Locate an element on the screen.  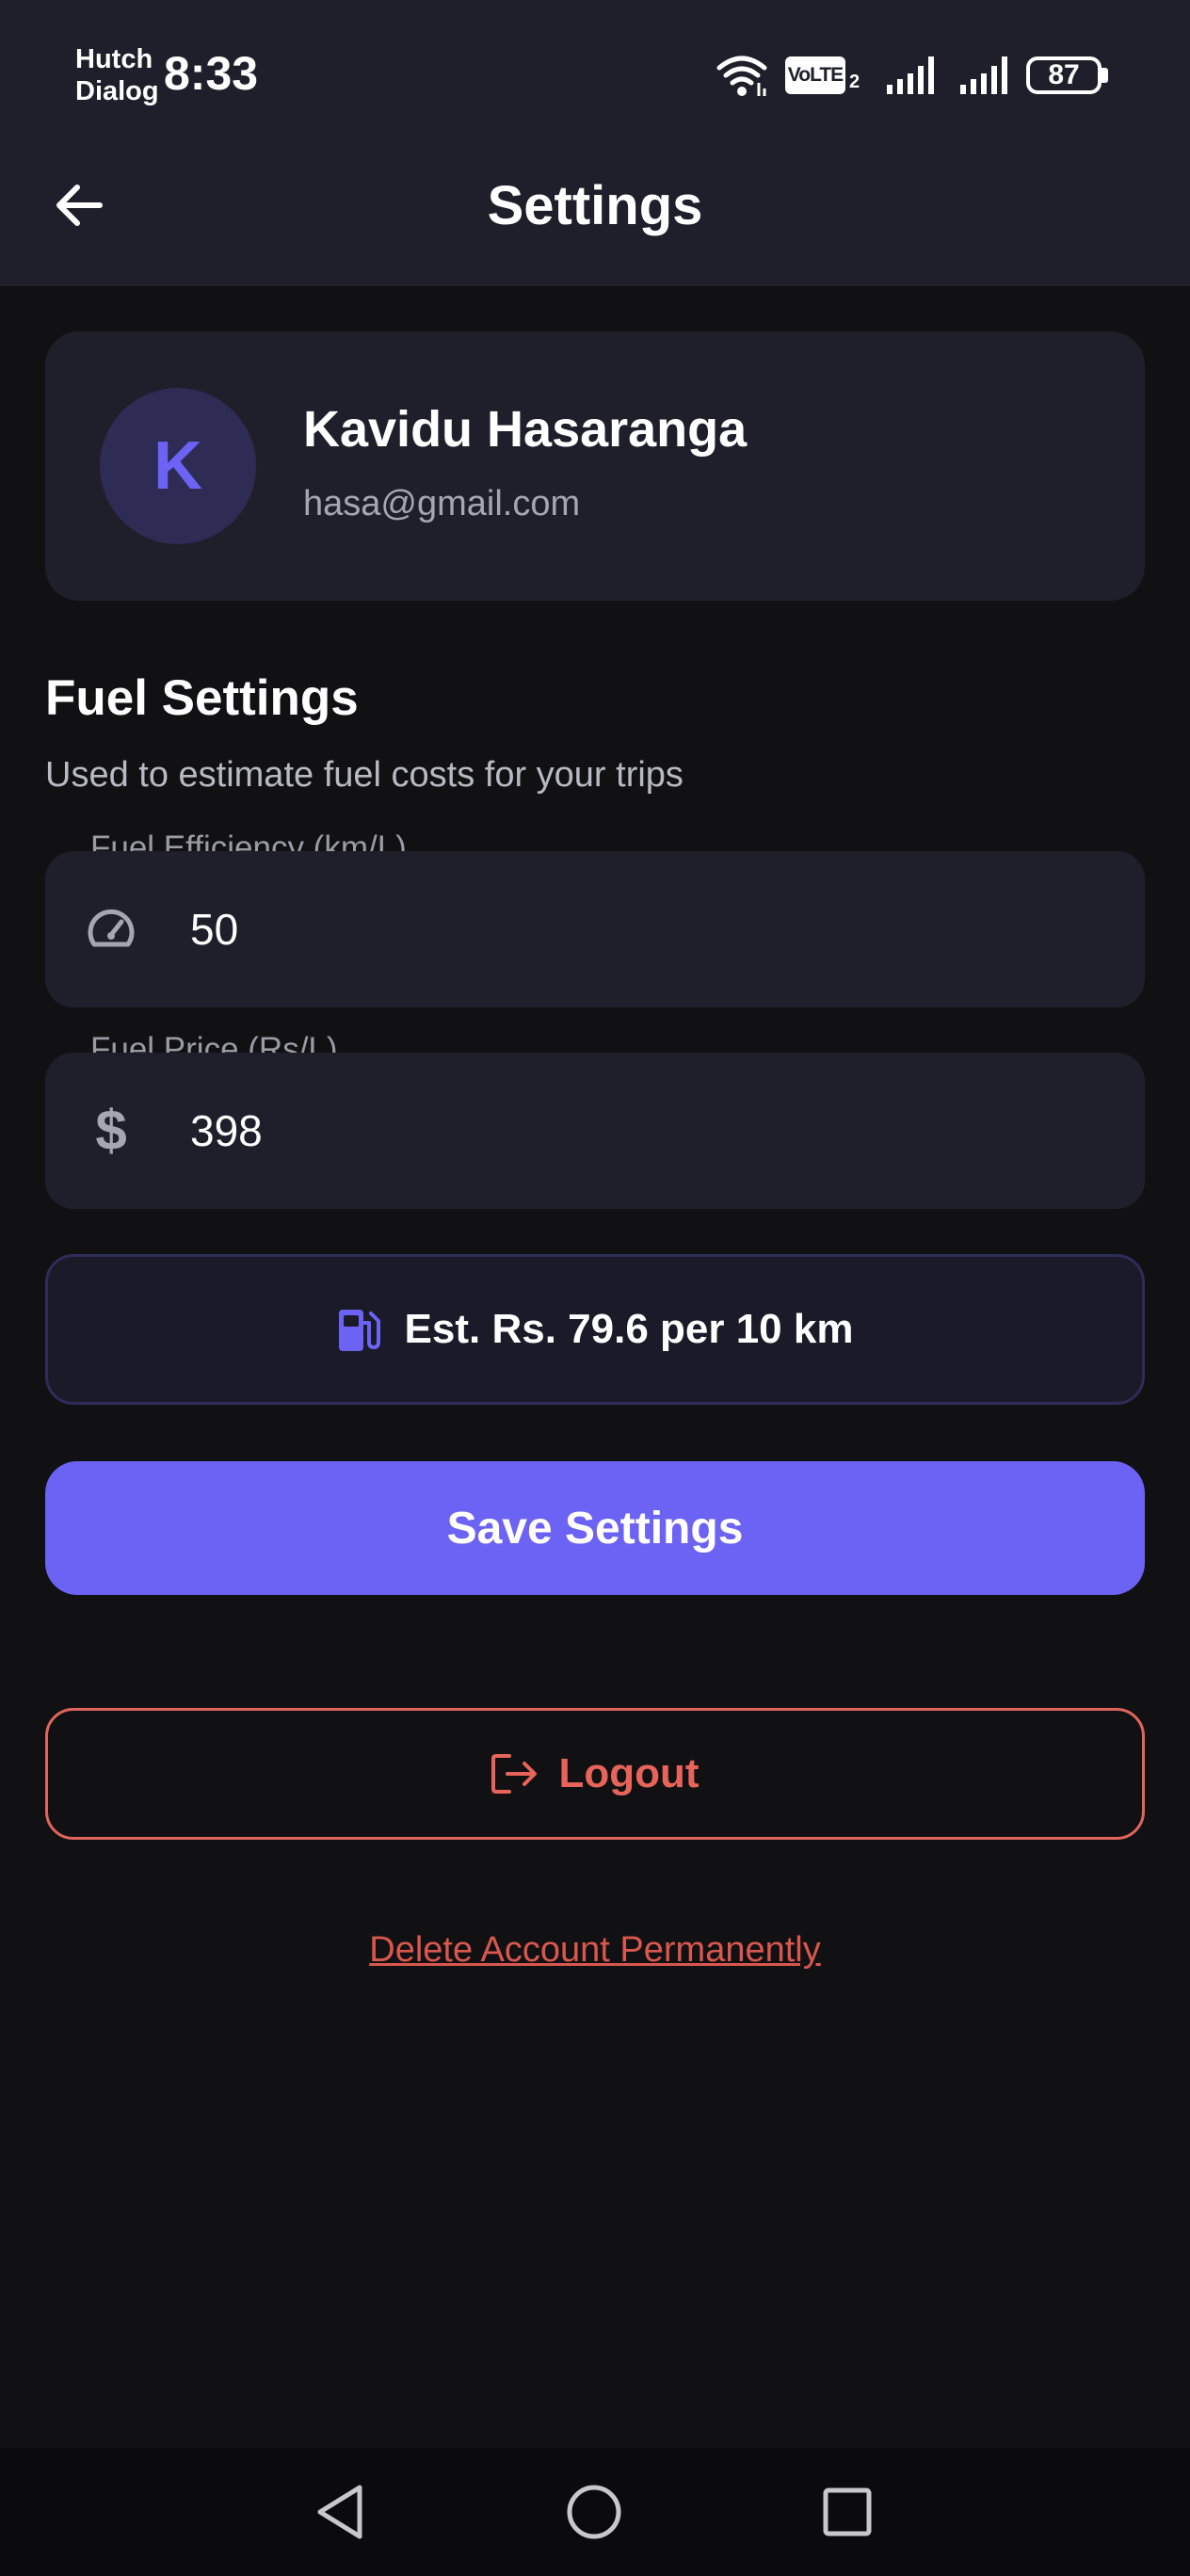
top-bar: Hutch Dialog 8:33 VoLTE 2 87 Settings is located at coordinates (595, 143).